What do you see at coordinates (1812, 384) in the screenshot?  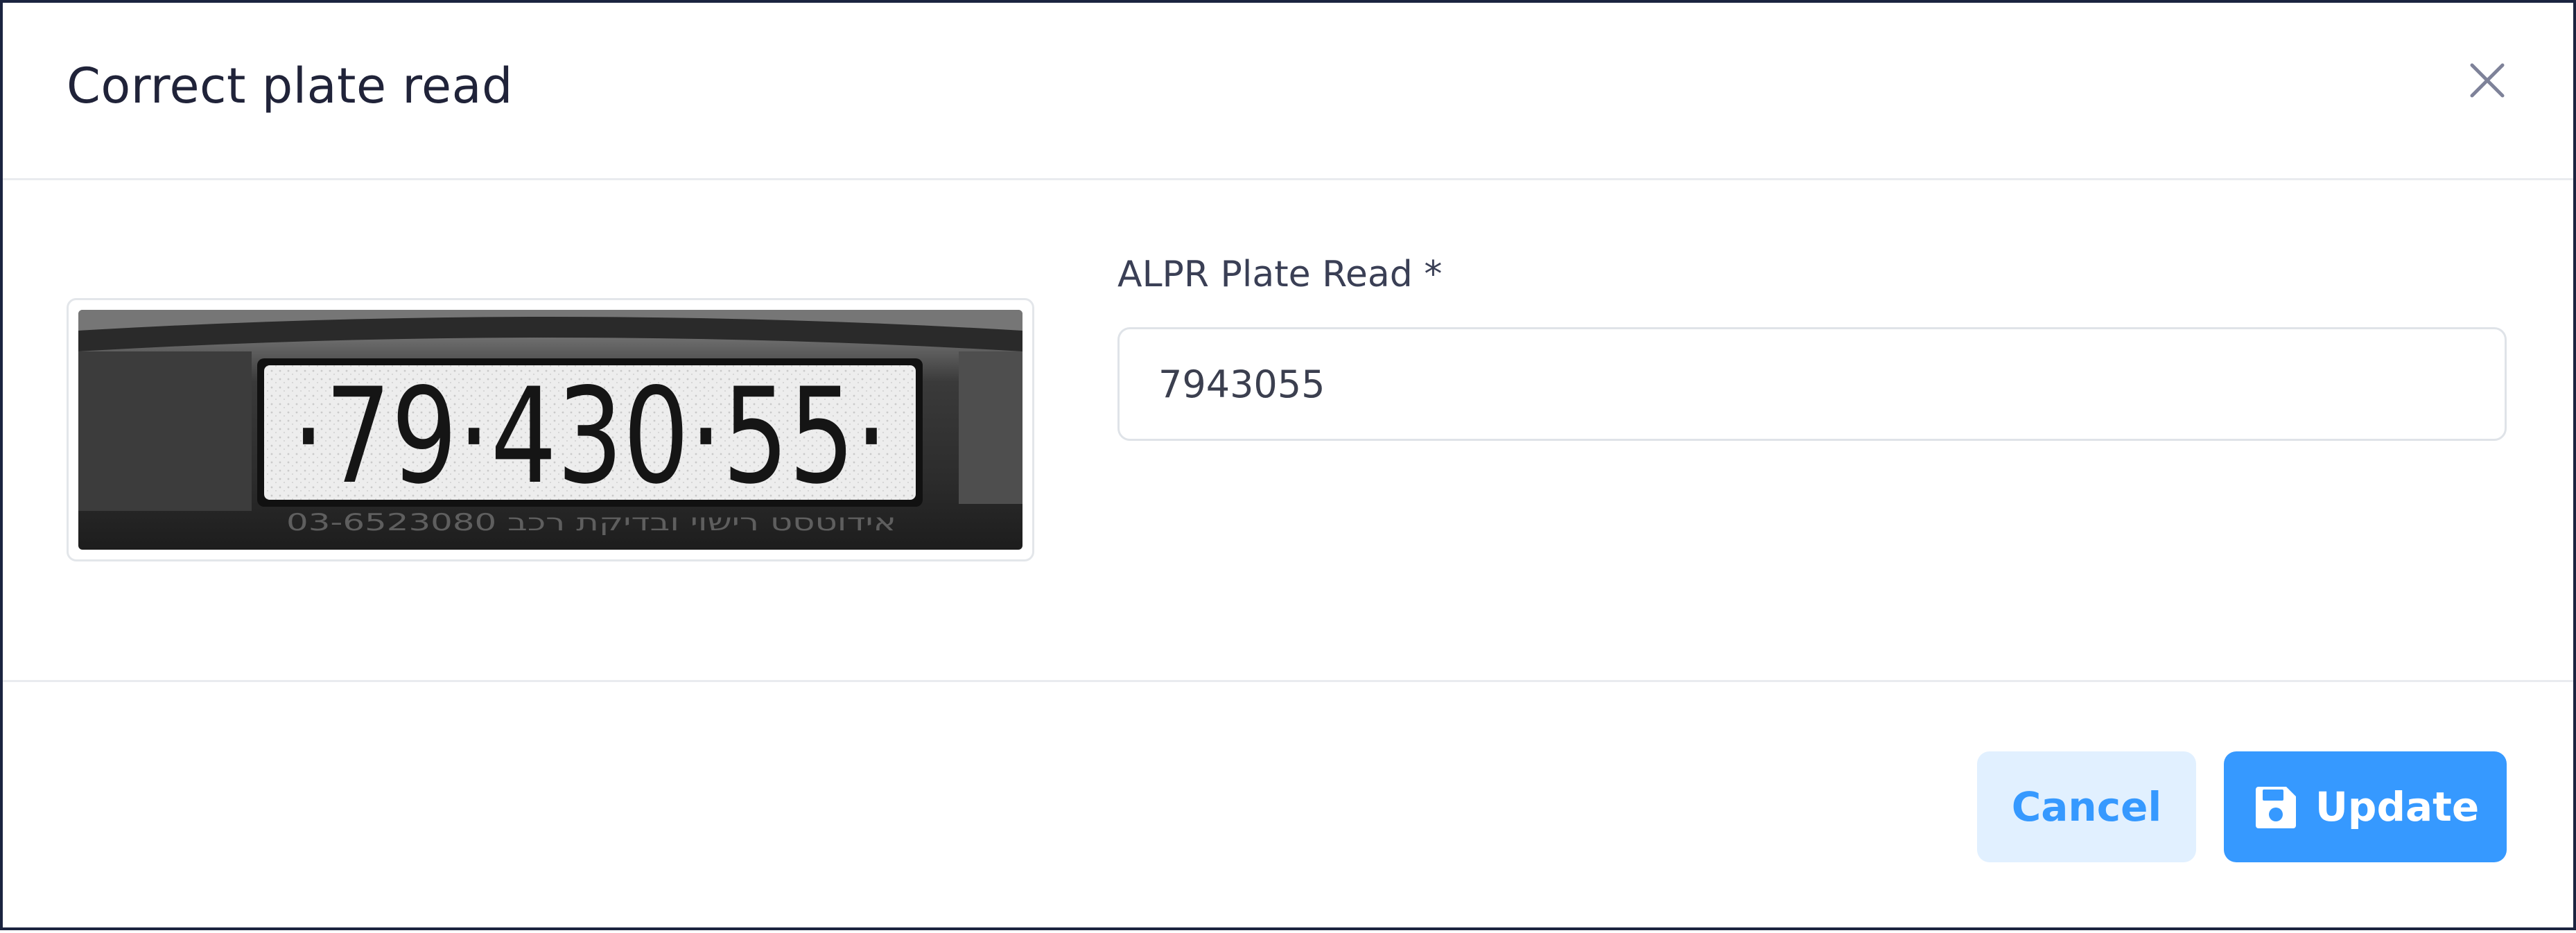 I see `plate-read-input` at bounding box center [1812, 384].